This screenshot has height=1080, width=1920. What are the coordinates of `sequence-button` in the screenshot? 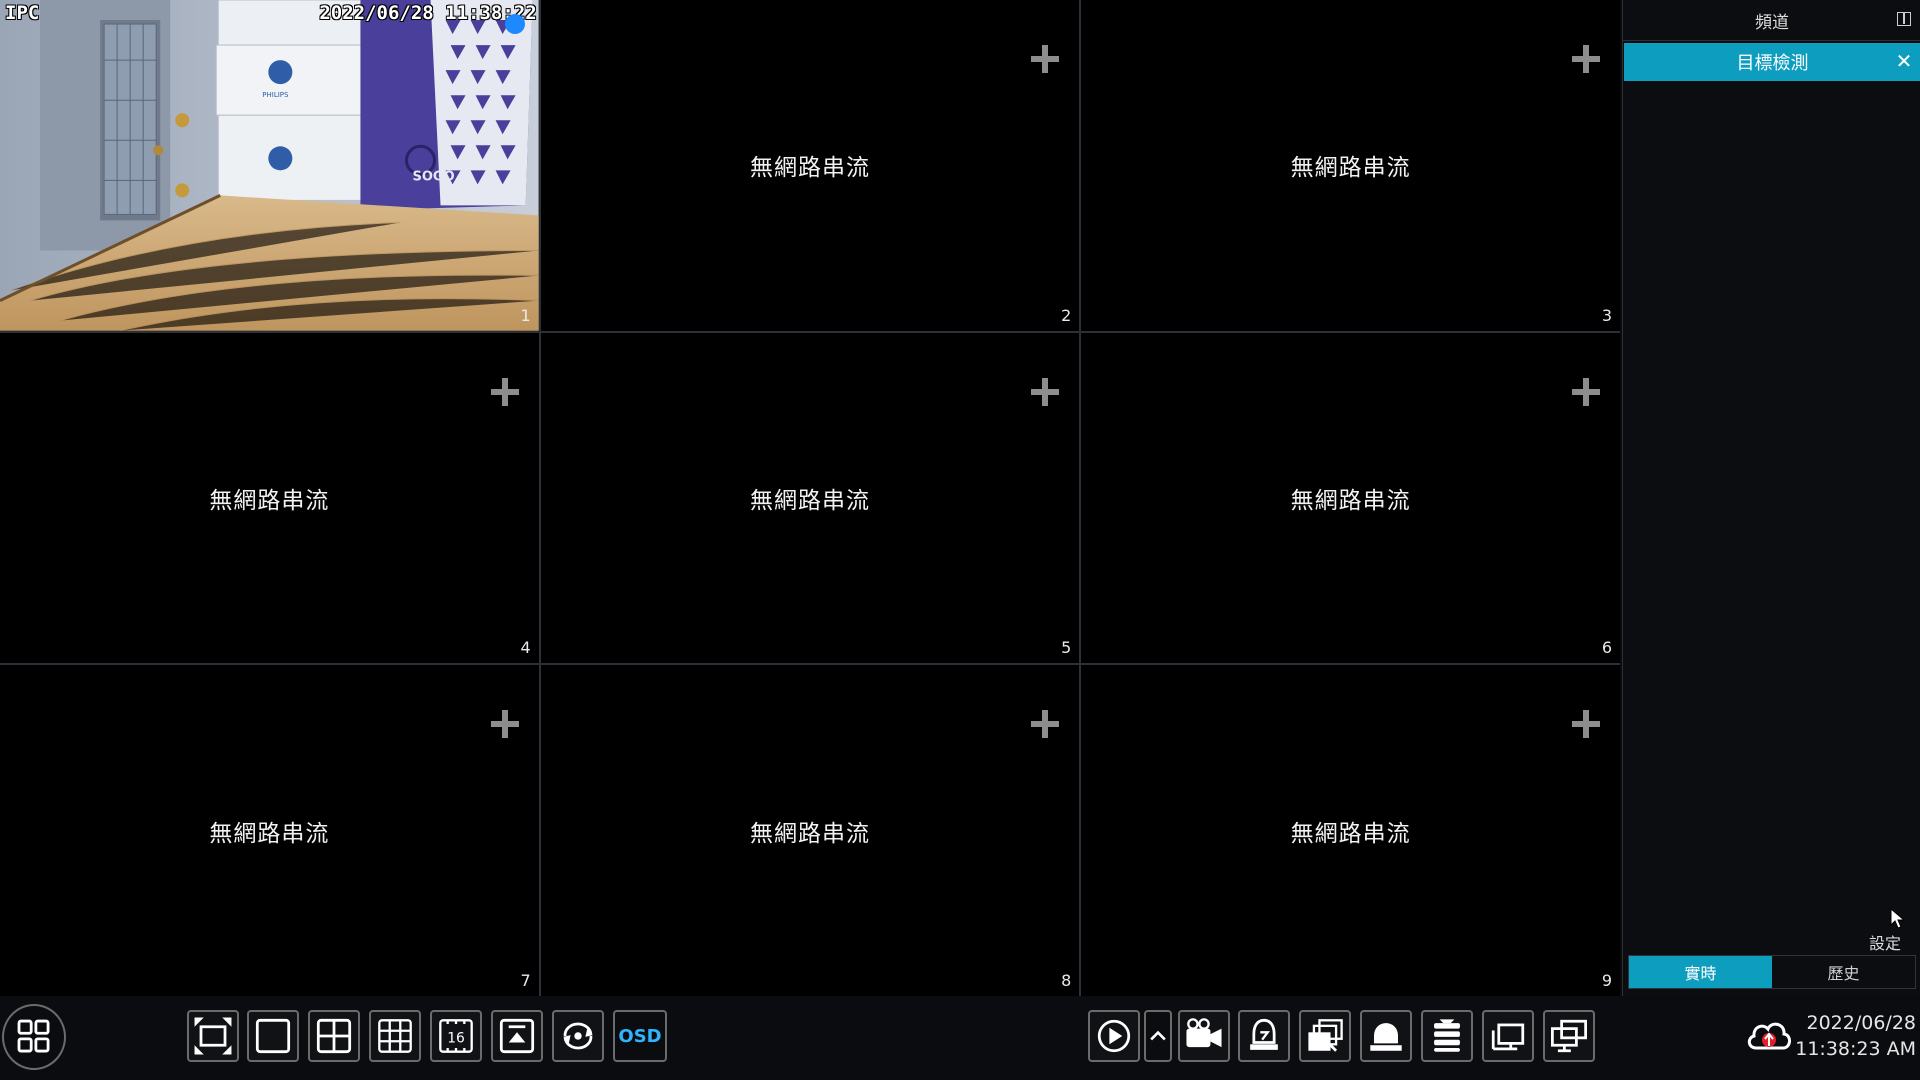 It's located at (517, 1036).